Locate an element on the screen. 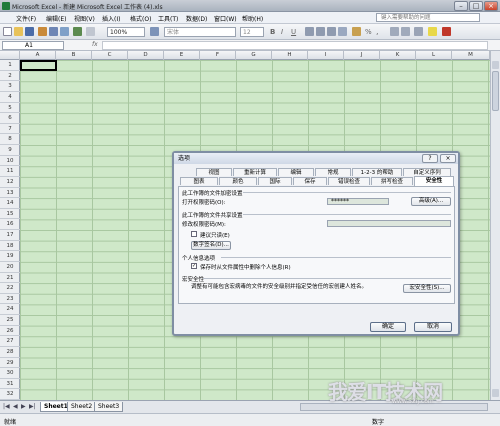 The height and width of the screenshot is (426, 500). row-header: 20 is located at coordinates (10, 267).